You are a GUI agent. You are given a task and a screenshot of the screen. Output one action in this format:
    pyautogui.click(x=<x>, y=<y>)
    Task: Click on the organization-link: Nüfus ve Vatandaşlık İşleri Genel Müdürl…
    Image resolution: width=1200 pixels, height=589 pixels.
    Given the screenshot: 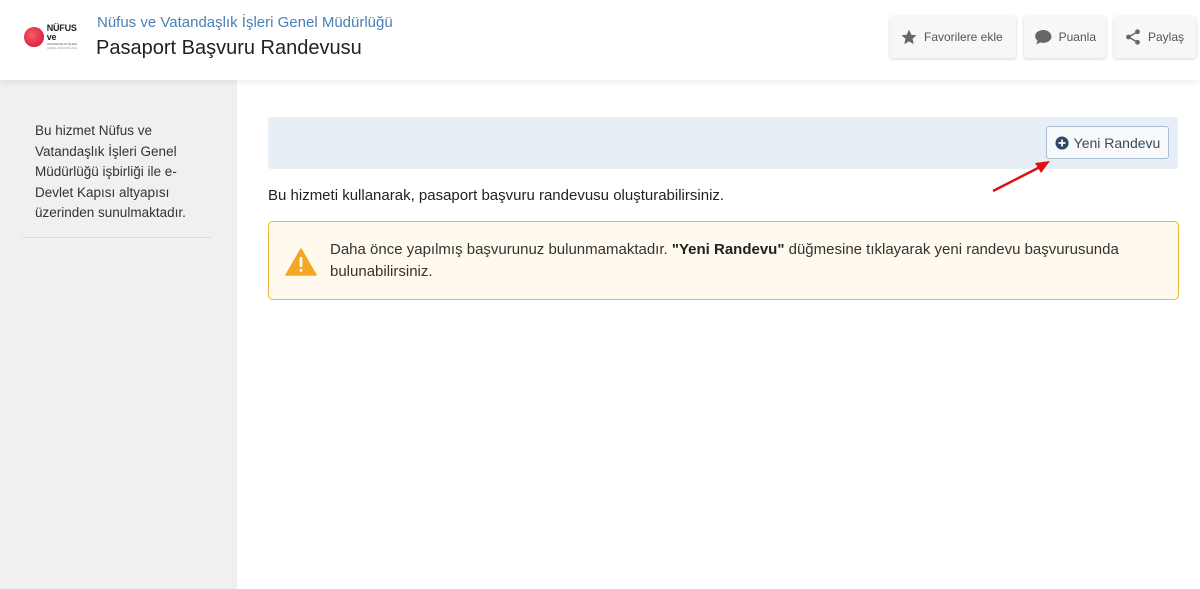 What is the action you would take?
    pyautogui.click(x=245, y=22)
    